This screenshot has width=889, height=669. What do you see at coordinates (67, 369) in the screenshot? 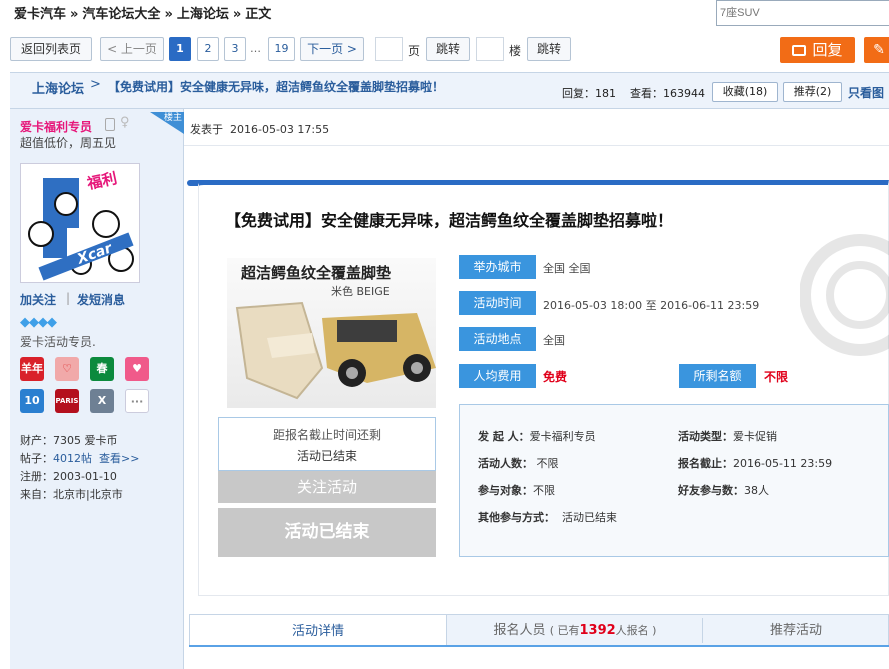
I see `medal-heart-outline-icon: ♡` at bounding box center [67, 369].